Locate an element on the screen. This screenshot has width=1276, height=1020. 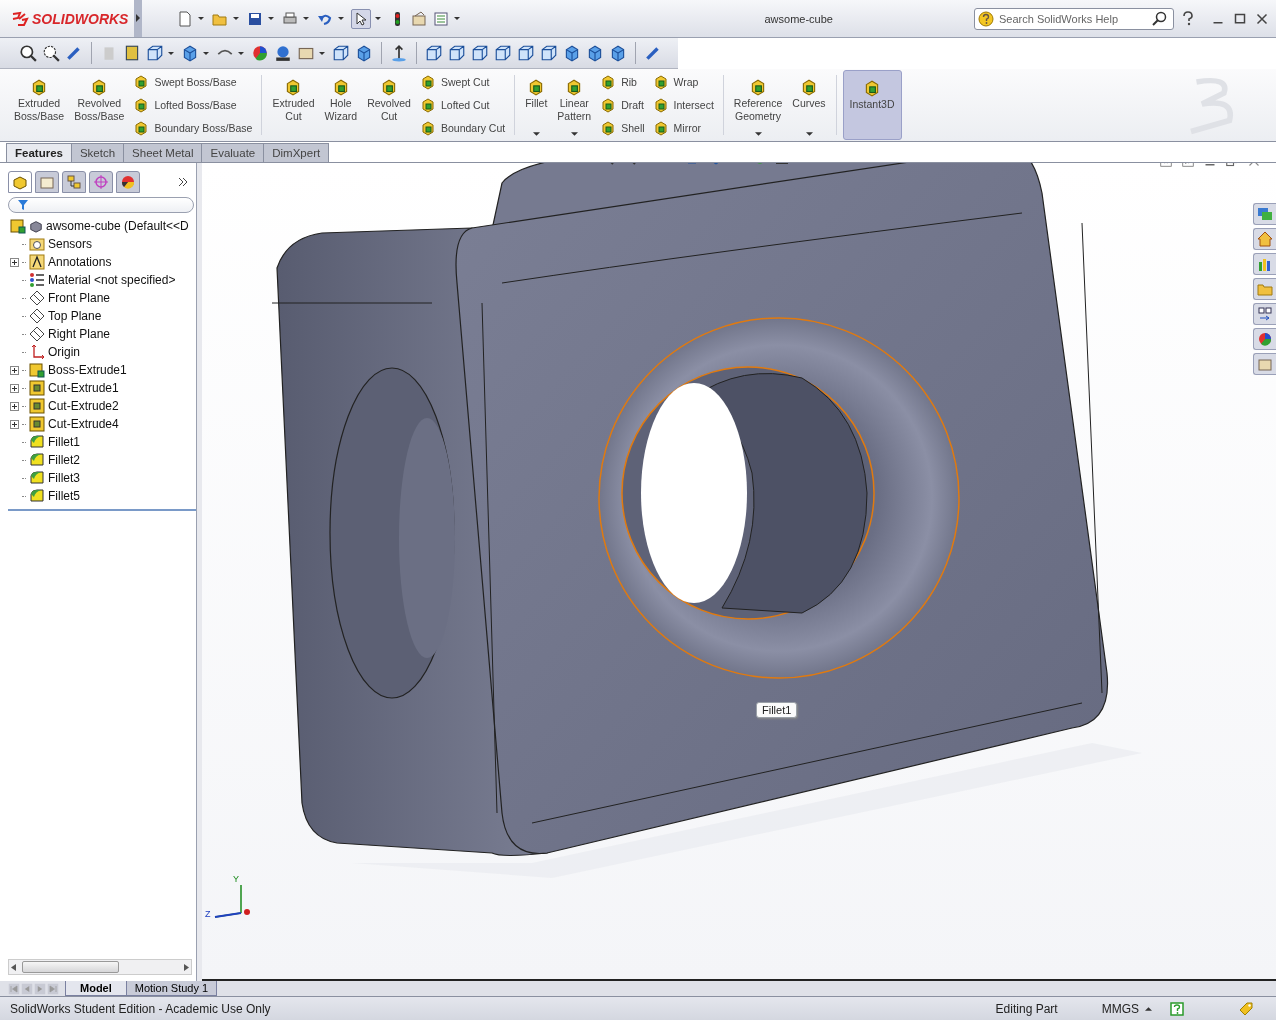
command-button: Swept Boss/Base is located at coordinates (193, 82).